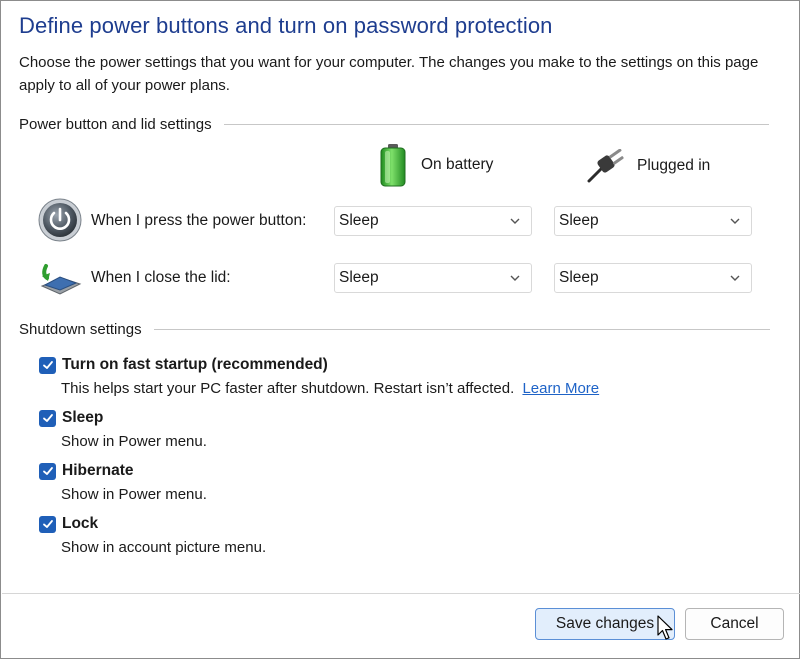 The height and width of the screenshot is (659, 800). What do you see at coordinates (199, 220) in the screenshot?
I see `row-label-power-button: When I press the power button:` at bounding box center [199, 220].